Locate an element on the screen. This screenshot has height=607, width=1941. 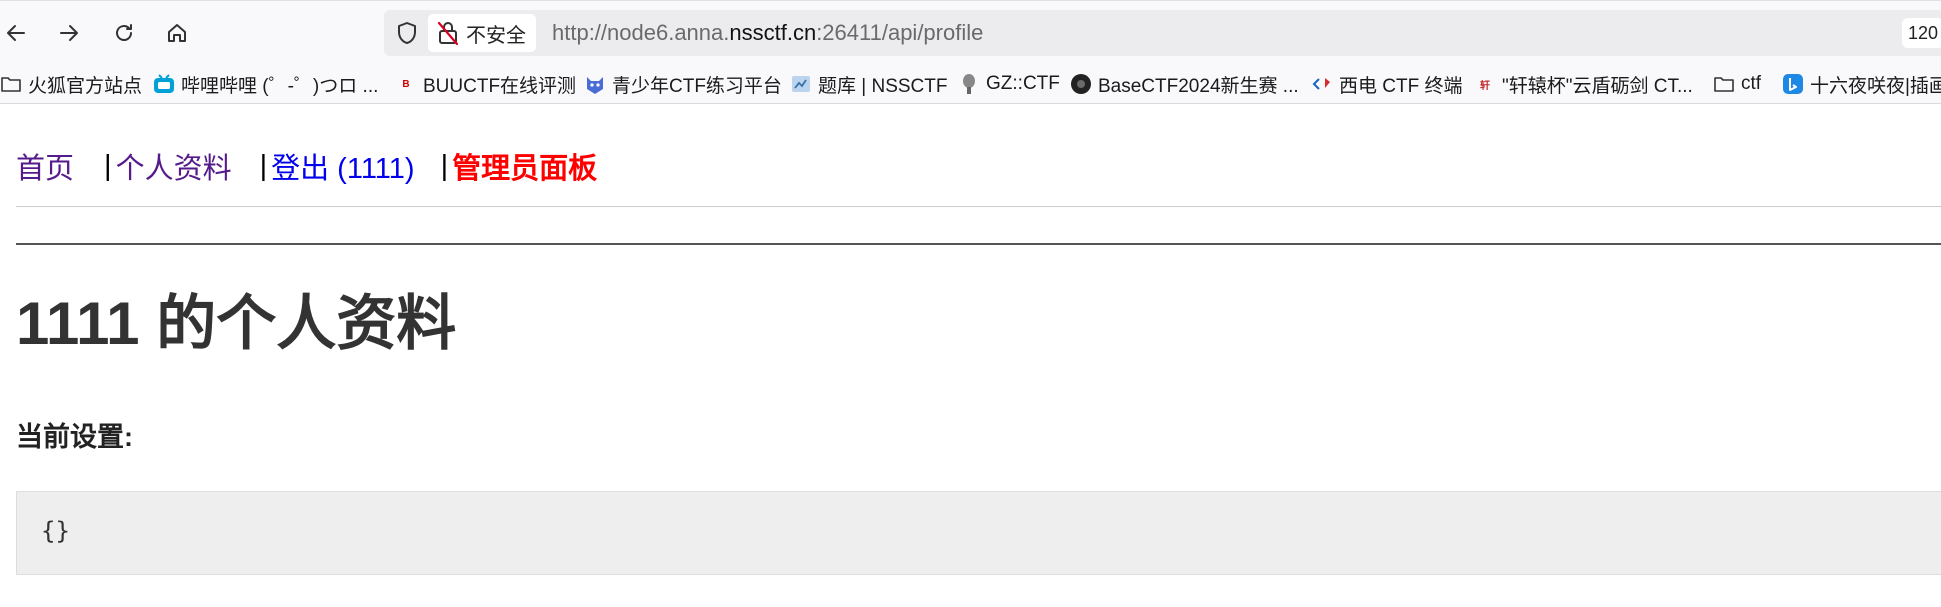
bilibili-icon is located at coordinates (164, 84).